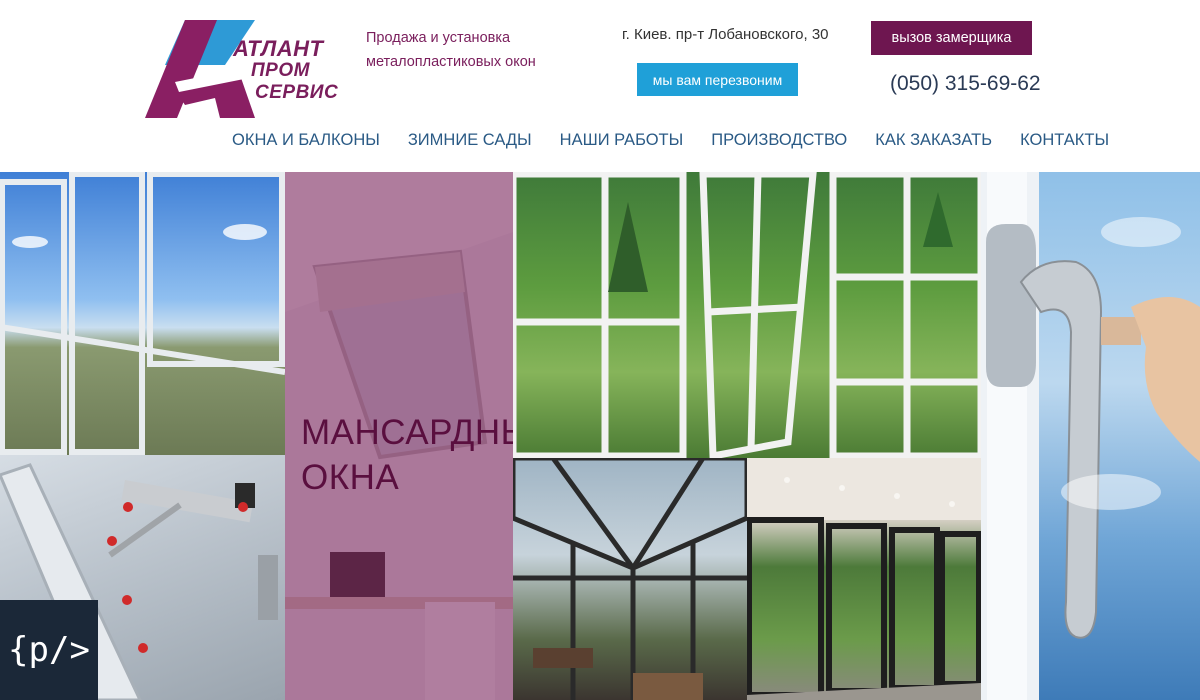  What do you see at coordinates (725, 34) in the screenshot?
I see `address: г. Киев. пр-т Лобановского, 30` at bounding box center [725, 34].